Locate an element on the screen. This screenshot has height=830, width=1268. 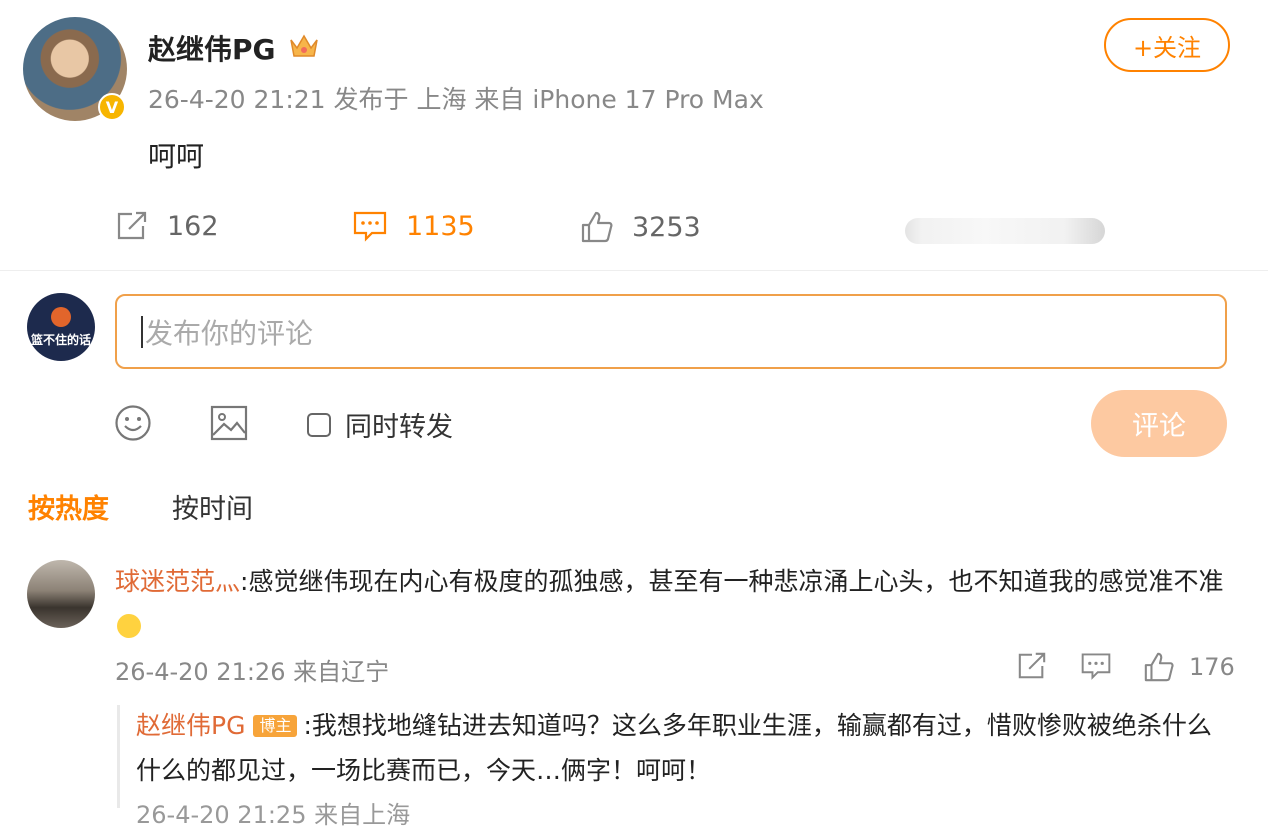
verified-badge-icon: V is located at coordinates (112, 107).